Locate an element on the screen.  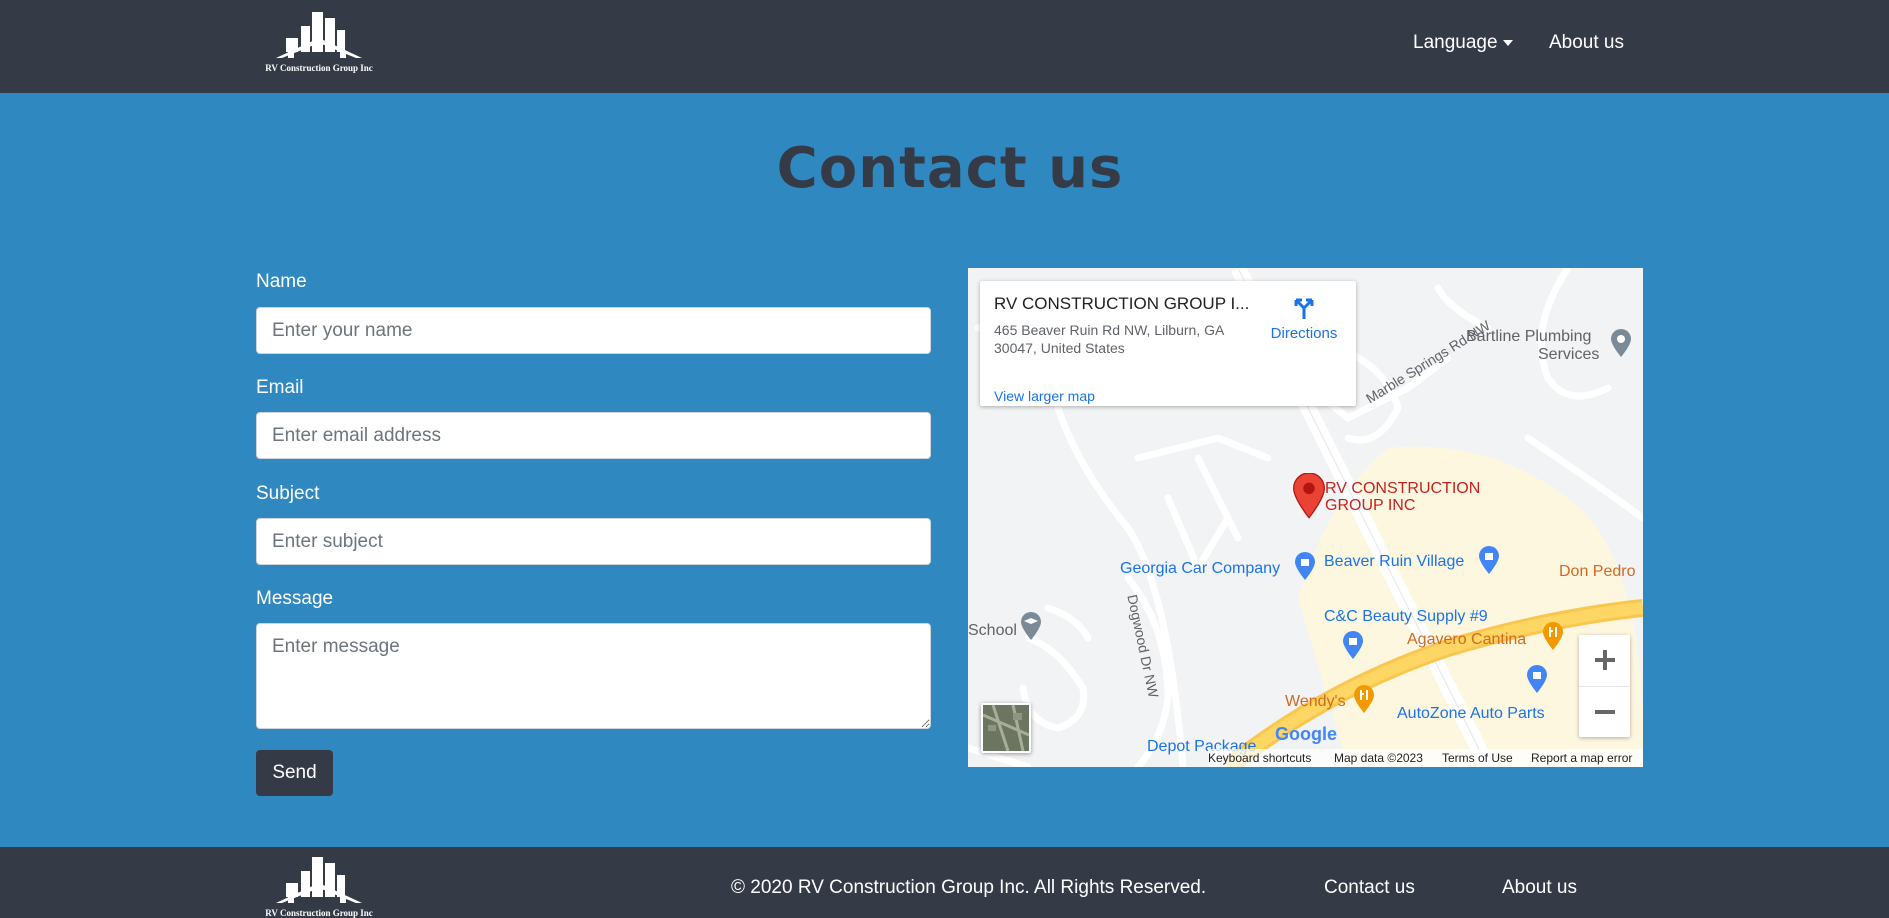
language-label: Language is located at coordinates (1455, 42).